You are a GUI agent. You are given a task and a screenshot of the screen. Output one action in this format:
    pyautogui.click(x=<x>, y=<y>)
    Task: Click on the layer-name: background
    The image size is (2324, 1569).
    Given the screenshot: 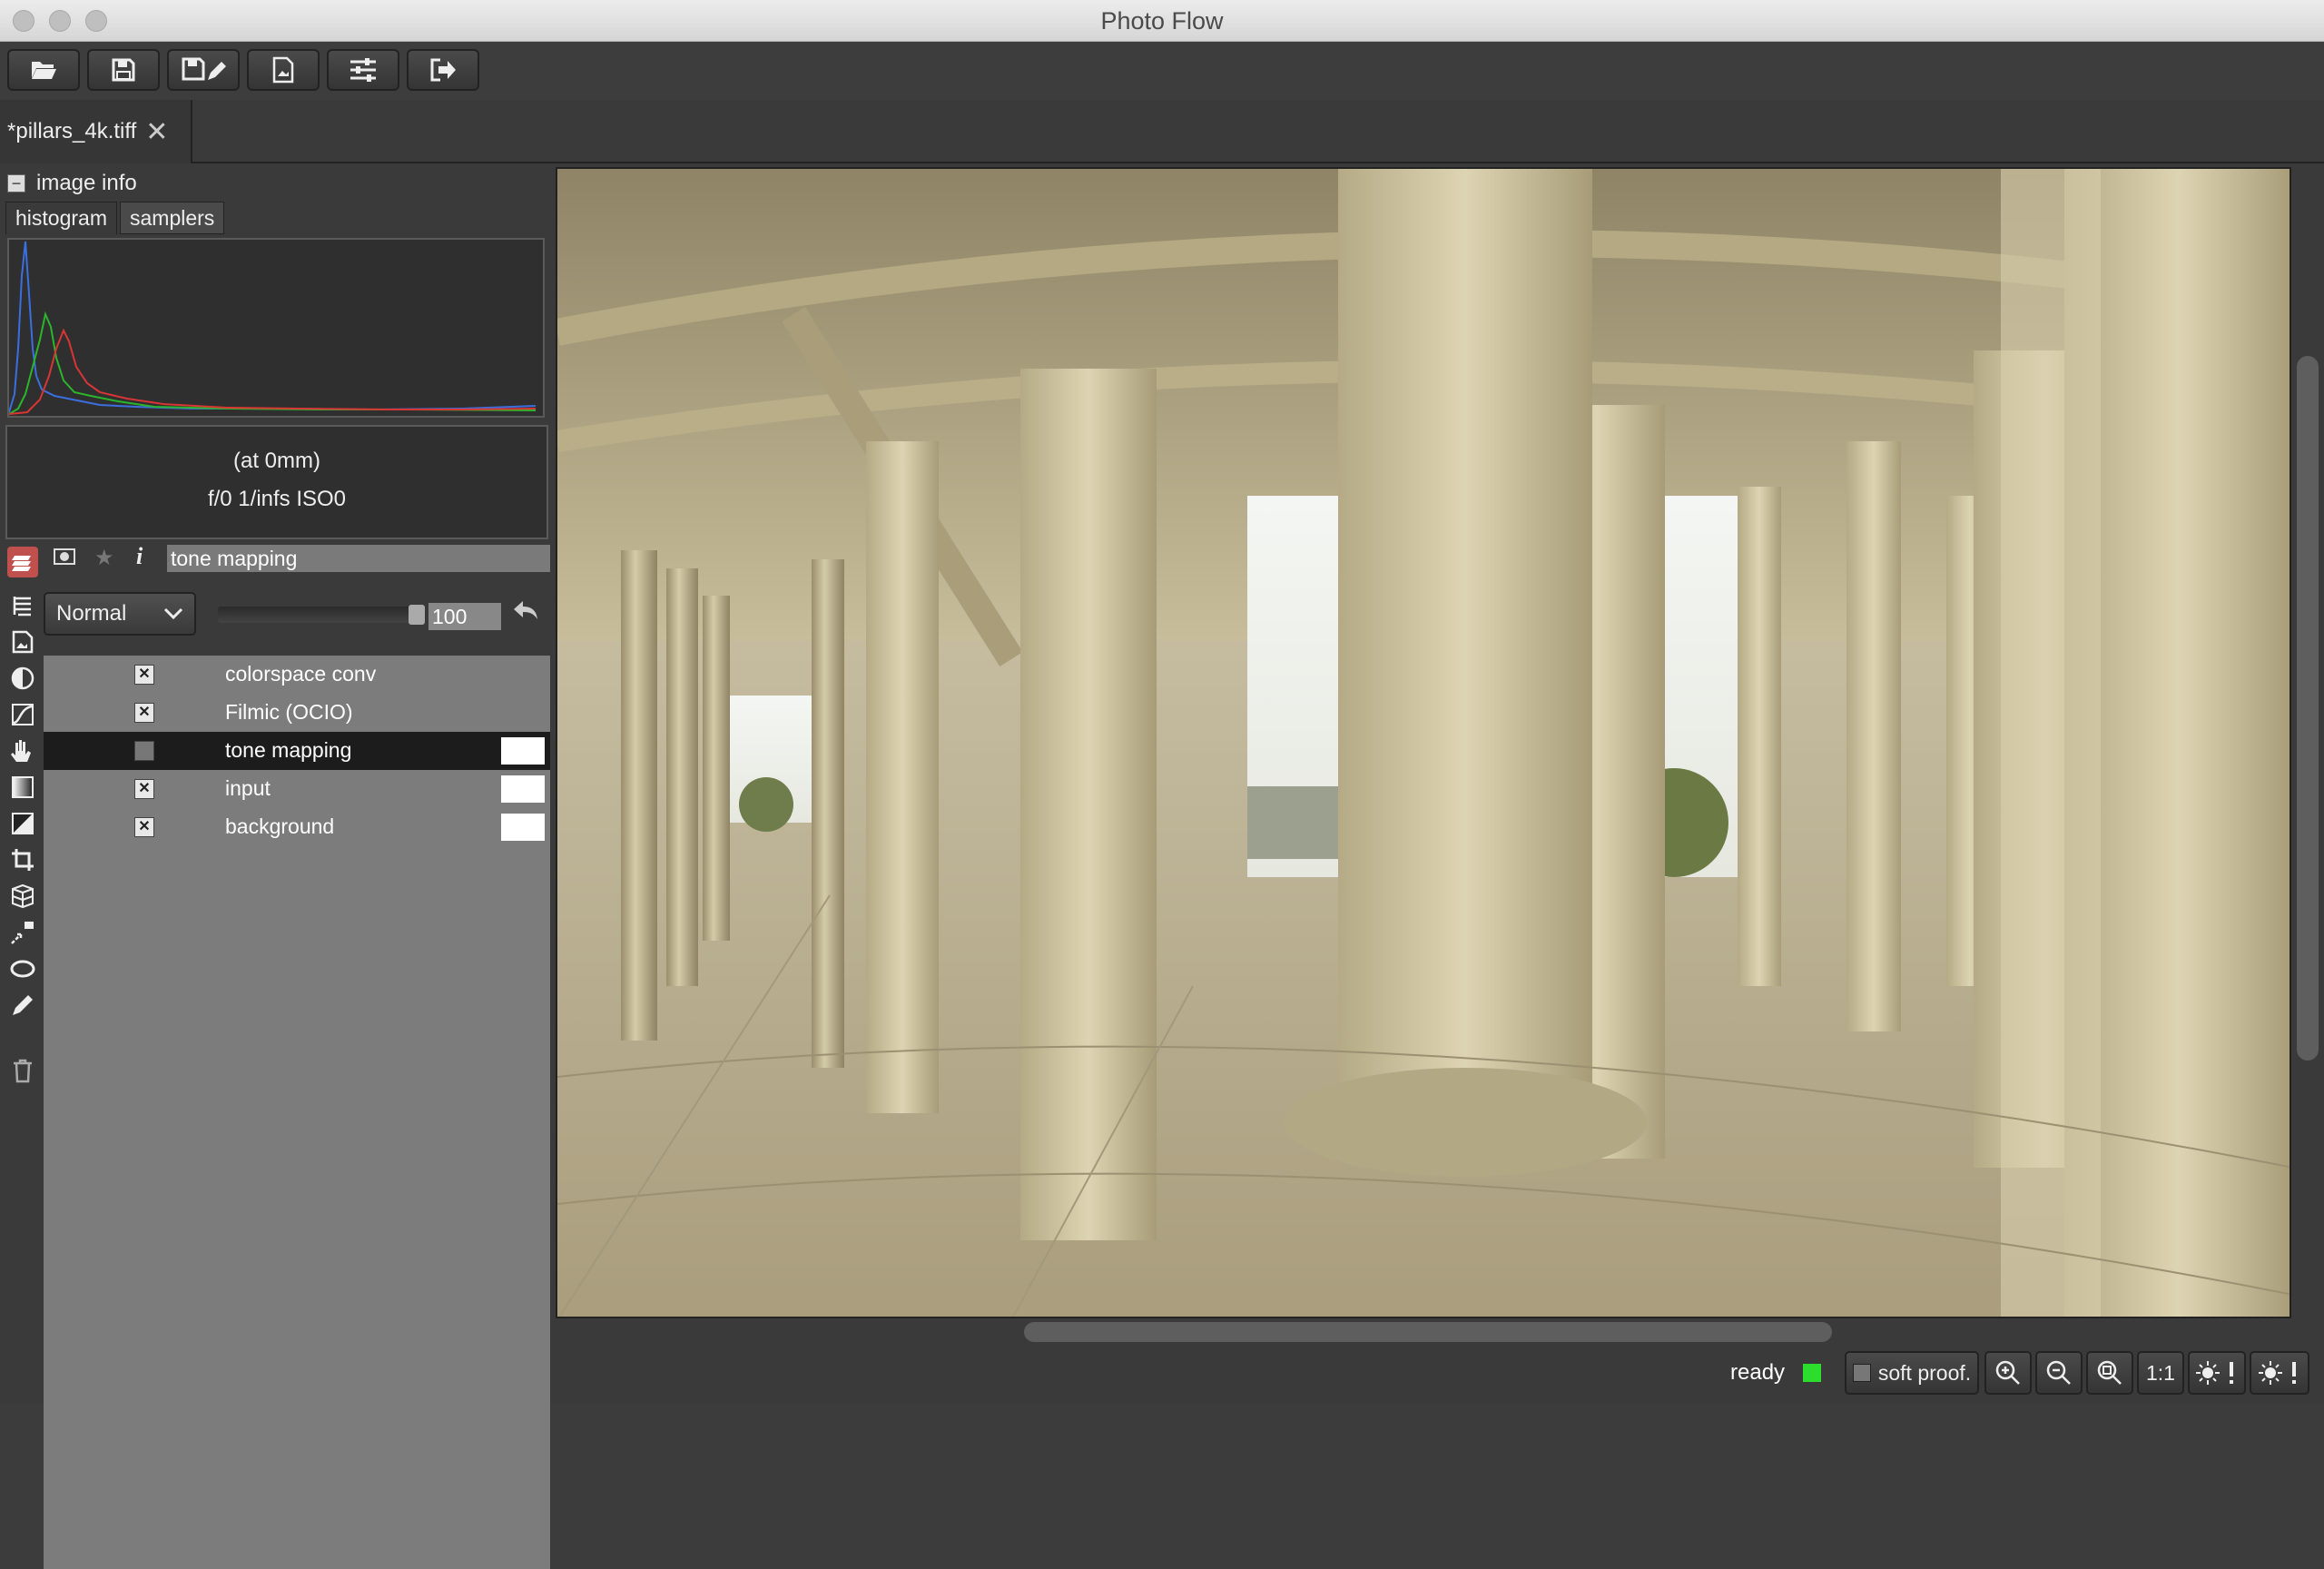 What is the action you would take?
    pyautogui.click(x=280, y=826)
    